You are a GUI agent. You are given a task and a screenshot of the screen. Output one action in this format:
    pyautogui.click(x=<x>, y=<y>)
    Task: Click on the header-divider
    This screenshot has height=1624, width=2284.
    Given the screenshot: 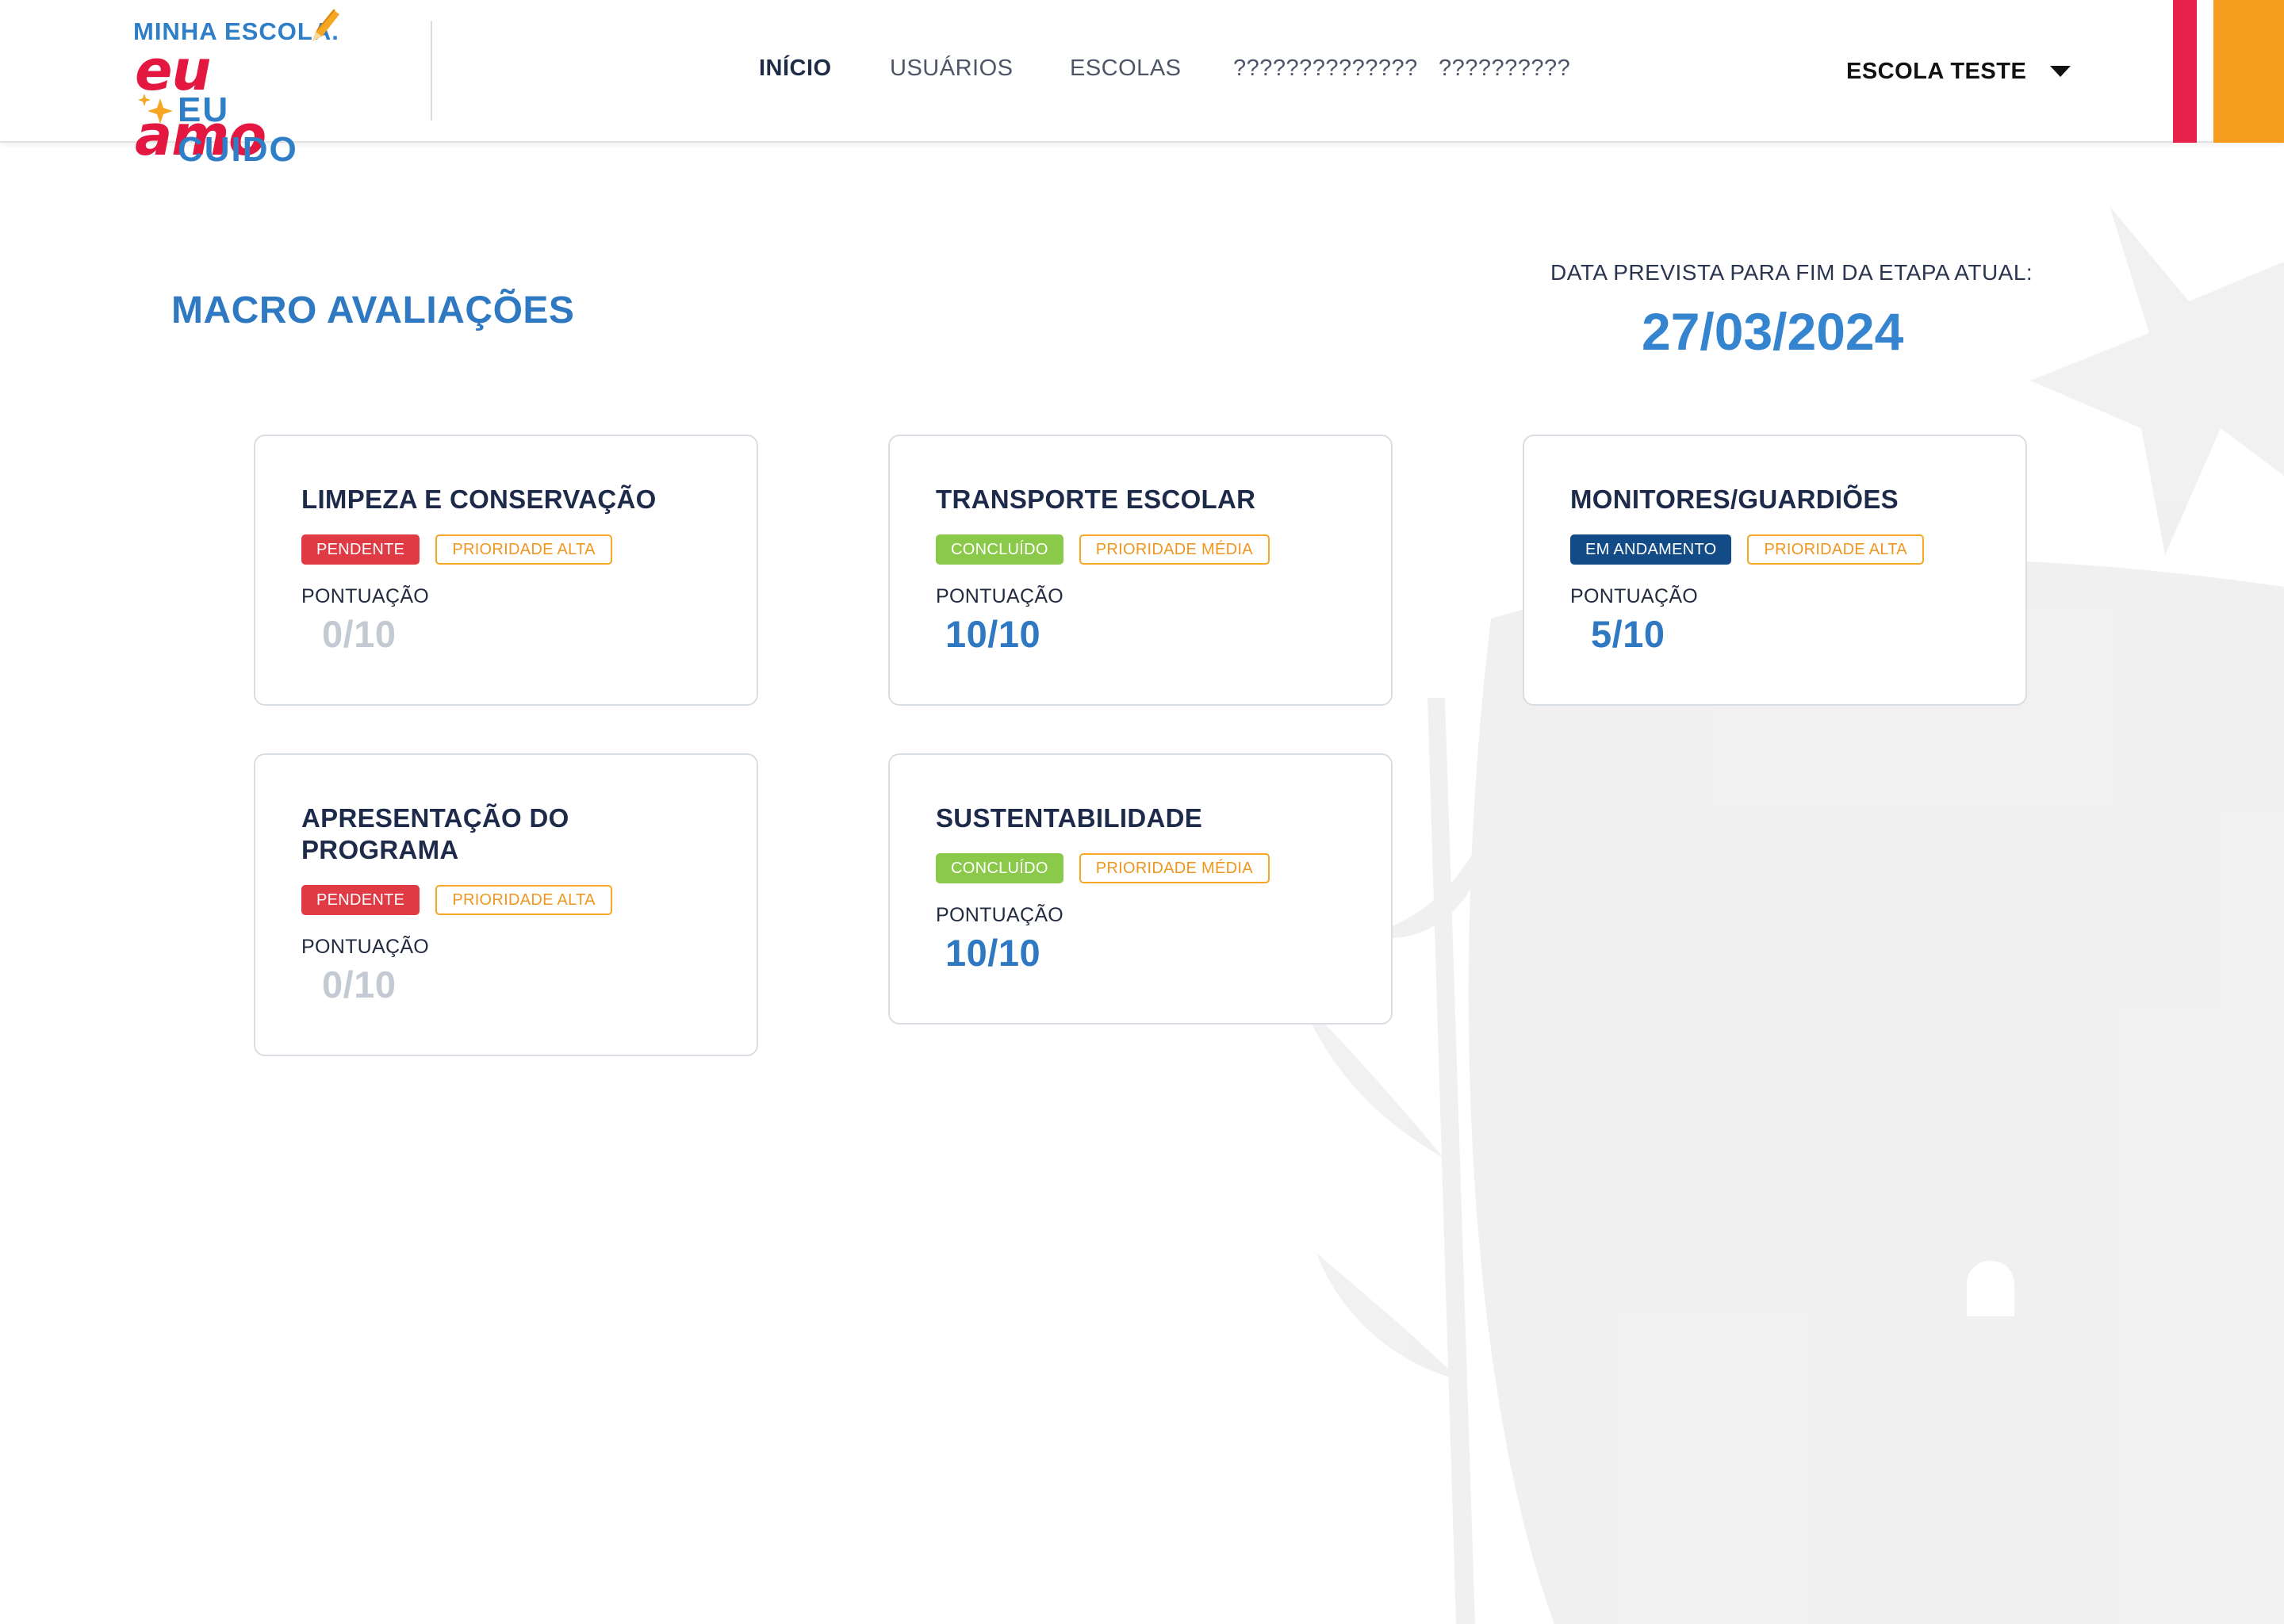 What is the action you would take?
    pyautogui.click(x=431, y=71)
    